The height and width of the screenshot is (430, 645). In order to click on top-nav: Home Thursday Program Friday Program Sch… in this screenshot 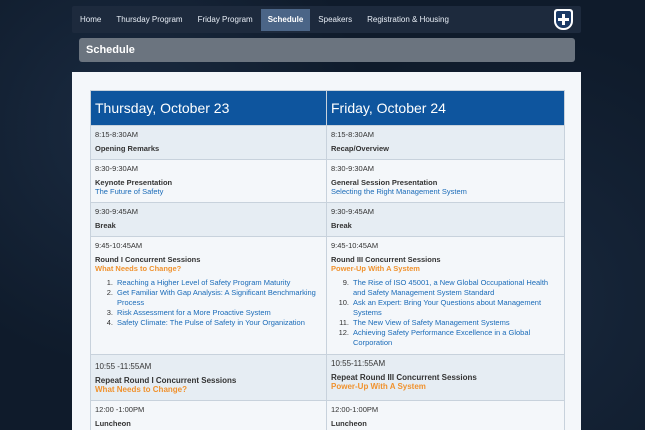, I will do `click(326, 19)`.